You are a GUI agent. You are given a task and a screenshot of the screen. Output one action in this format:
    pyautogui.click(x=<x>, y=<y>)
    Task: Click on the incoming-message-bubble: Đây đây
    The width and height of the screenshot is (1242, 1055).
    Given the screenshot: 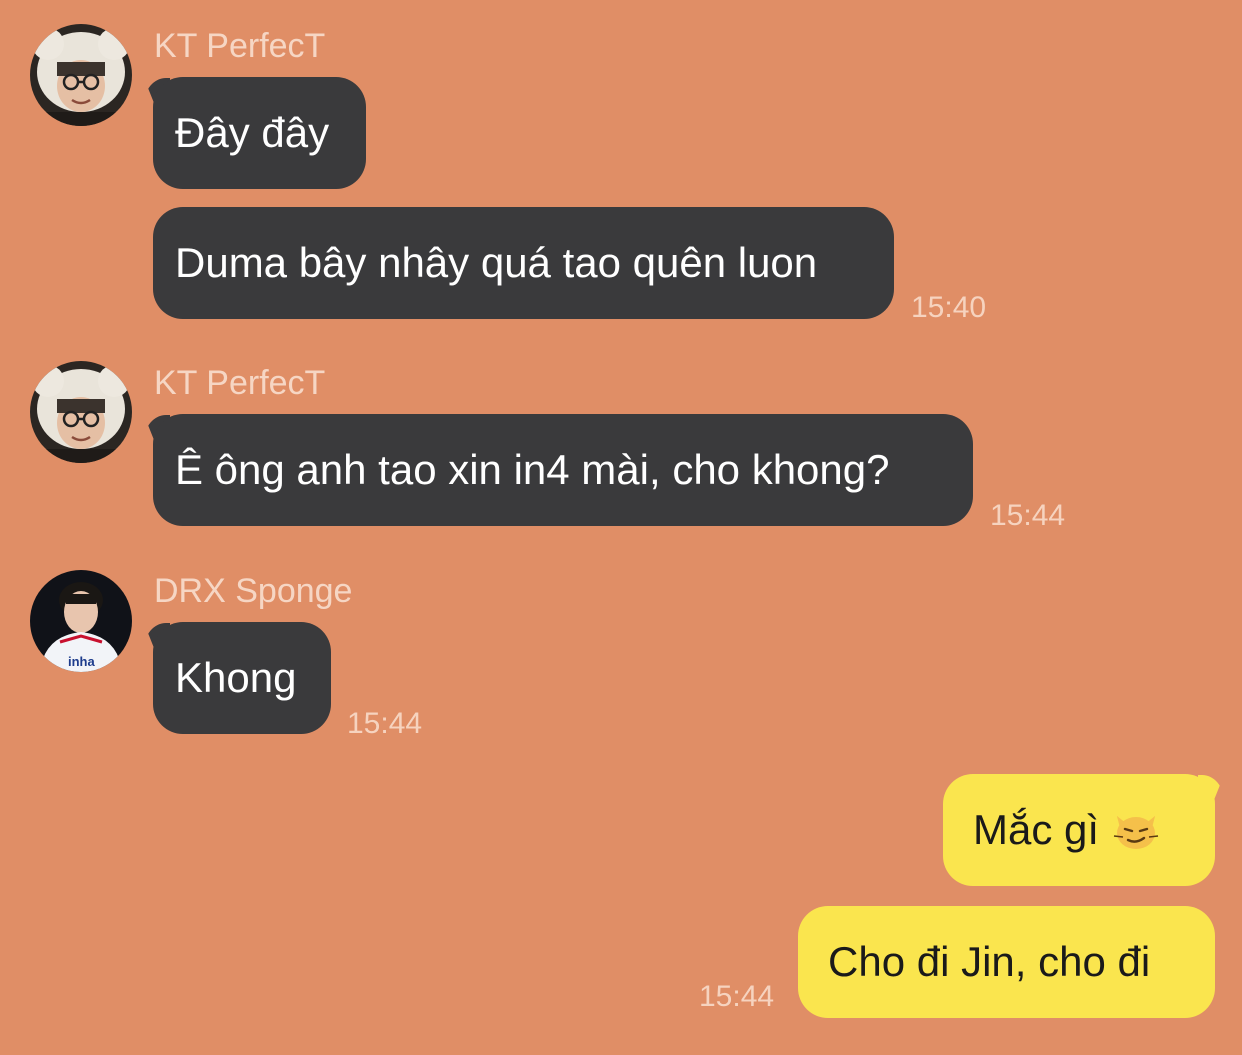 What is the action you would take?
    pyautogui.click(x=259, y=133)
    